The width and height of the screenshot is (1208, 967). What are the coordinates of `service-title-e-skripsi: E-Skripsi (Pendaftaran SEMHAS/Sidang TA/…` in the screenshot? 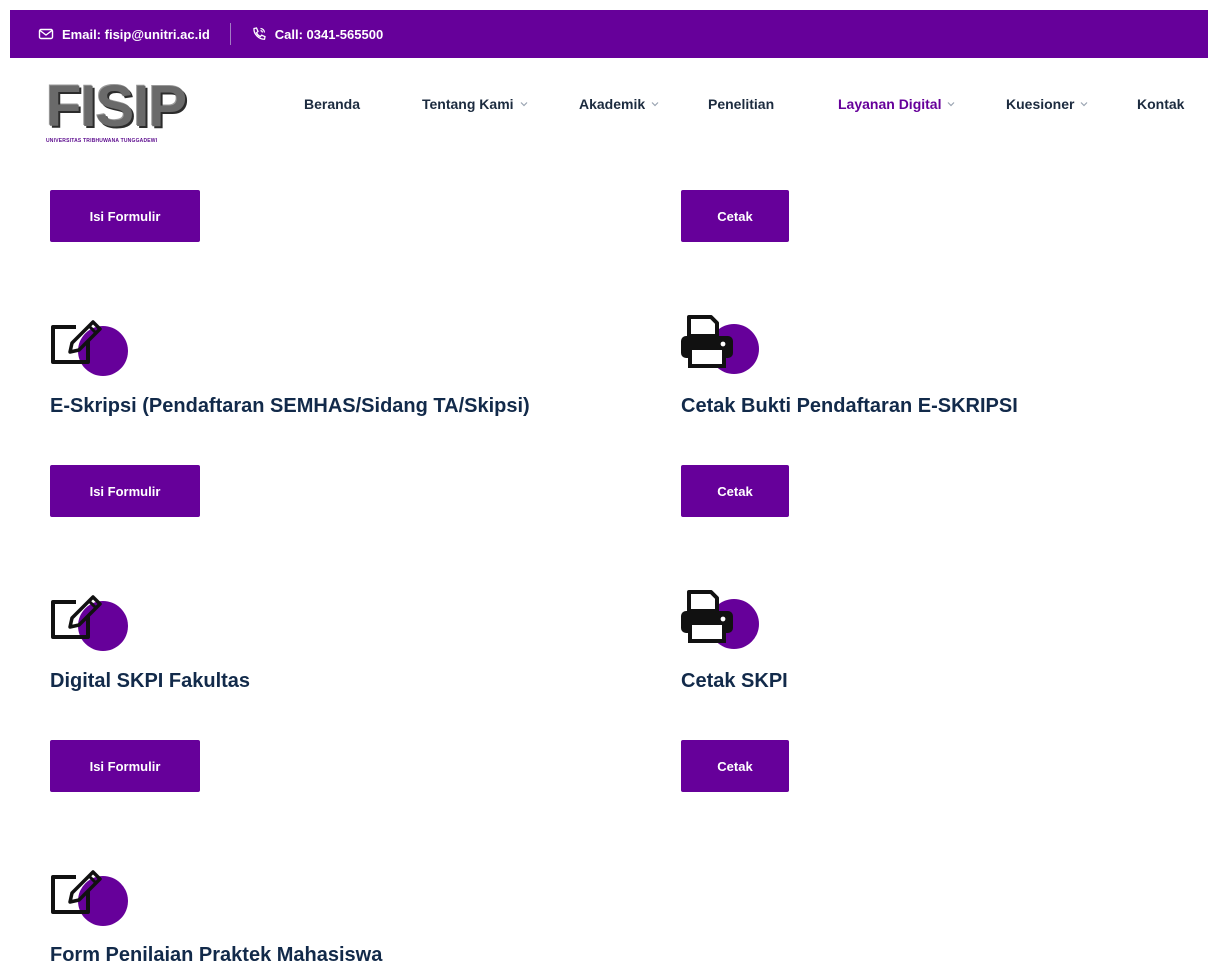 It's located at (290, 406).